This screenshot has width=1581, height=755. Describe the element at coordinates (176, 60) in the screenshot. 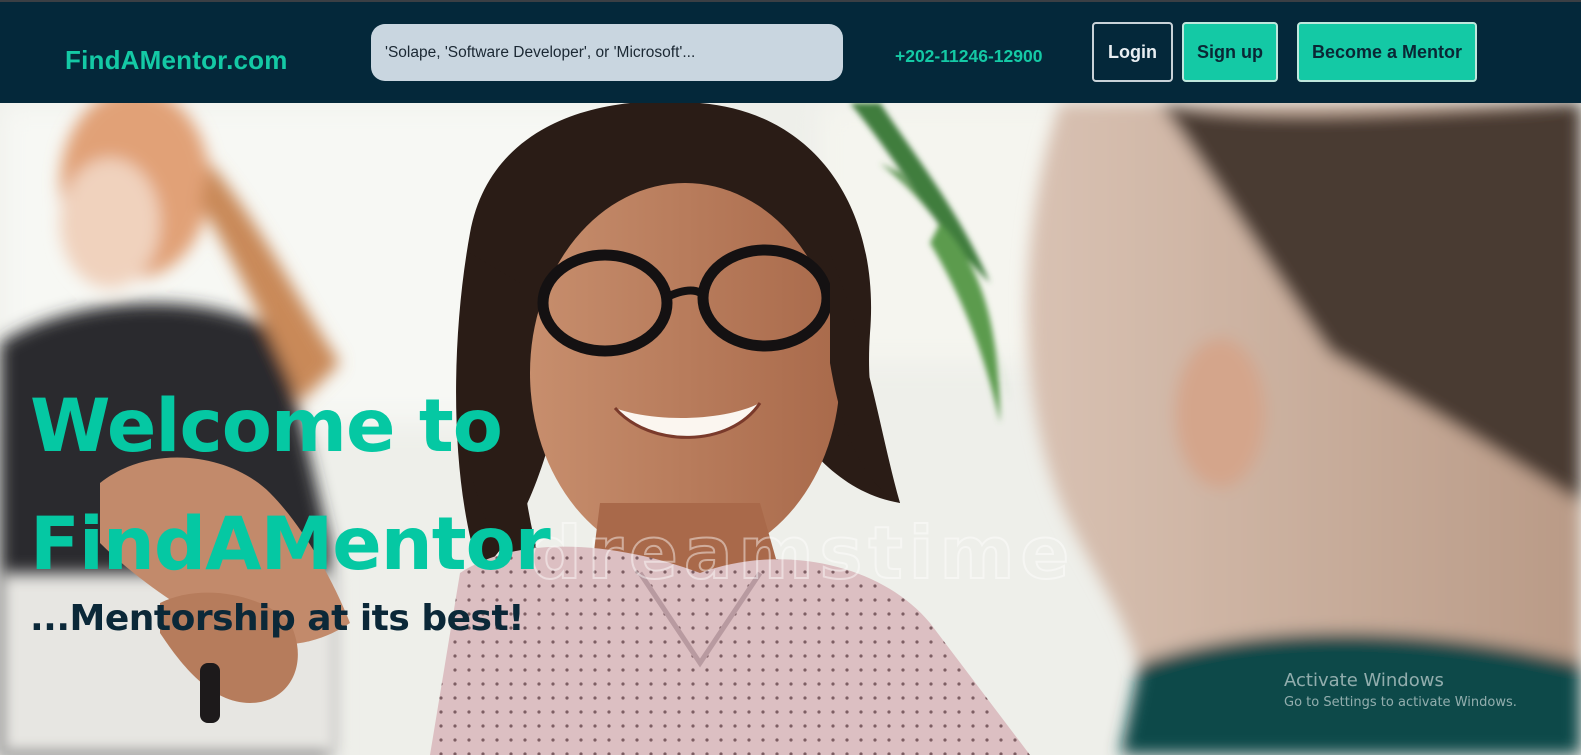

I see `brand-logo-link: FindAMentor.com` at that location.